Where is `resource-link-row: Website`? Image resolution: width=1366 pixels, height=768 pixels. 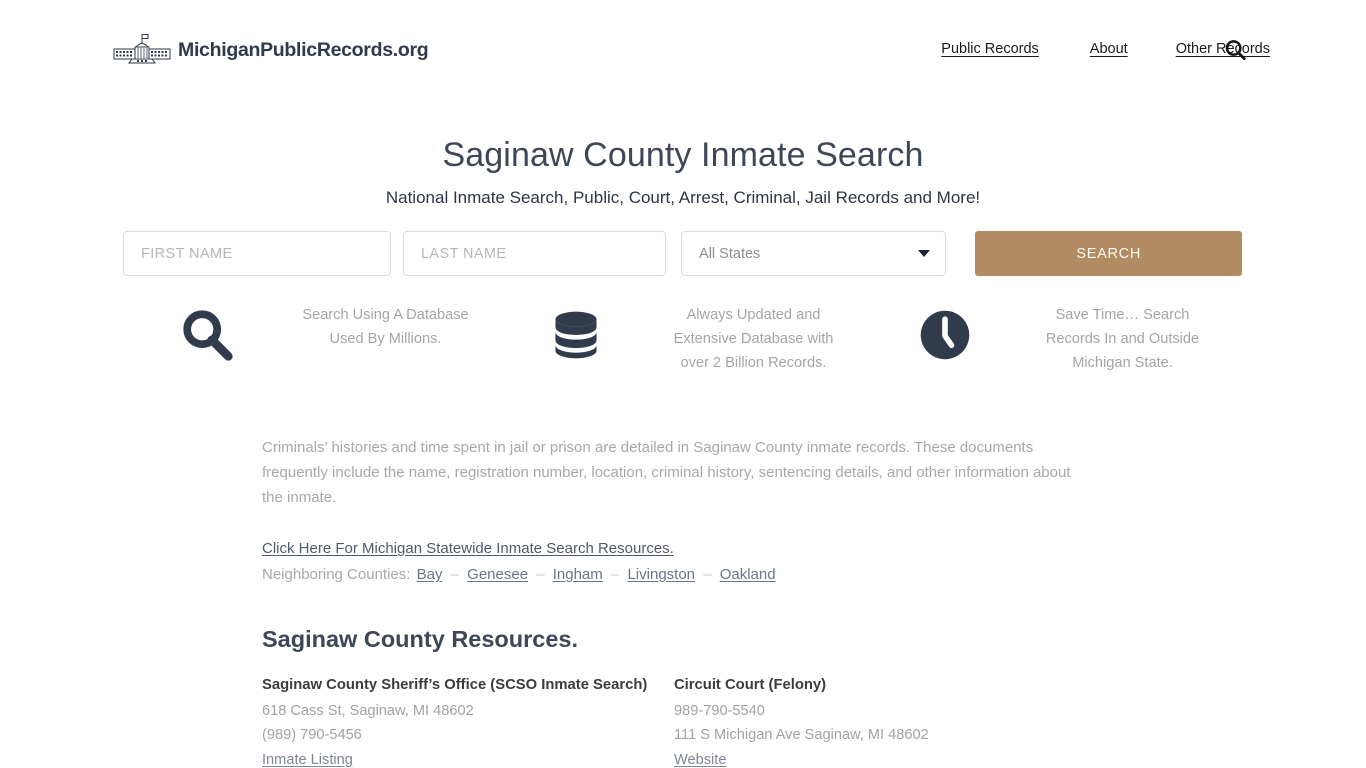 resource-link-row: Website is located at coordinates (880, 758).